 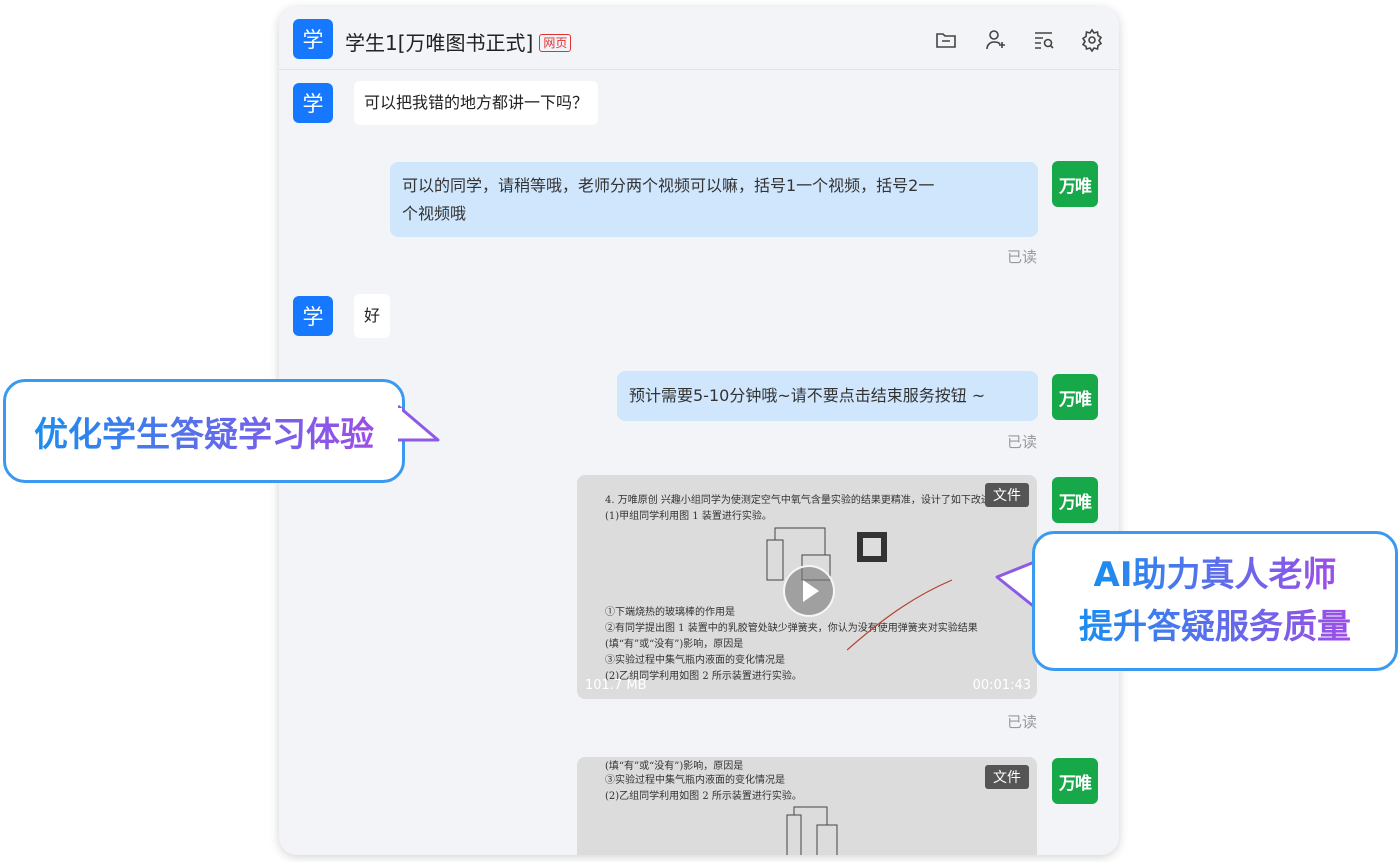 What do you see at coordinates (476, 103) in the screenshot?
I see `message-bubble: 可以把我错的地方都讲一下吗？` at bounding box center [476, 103].